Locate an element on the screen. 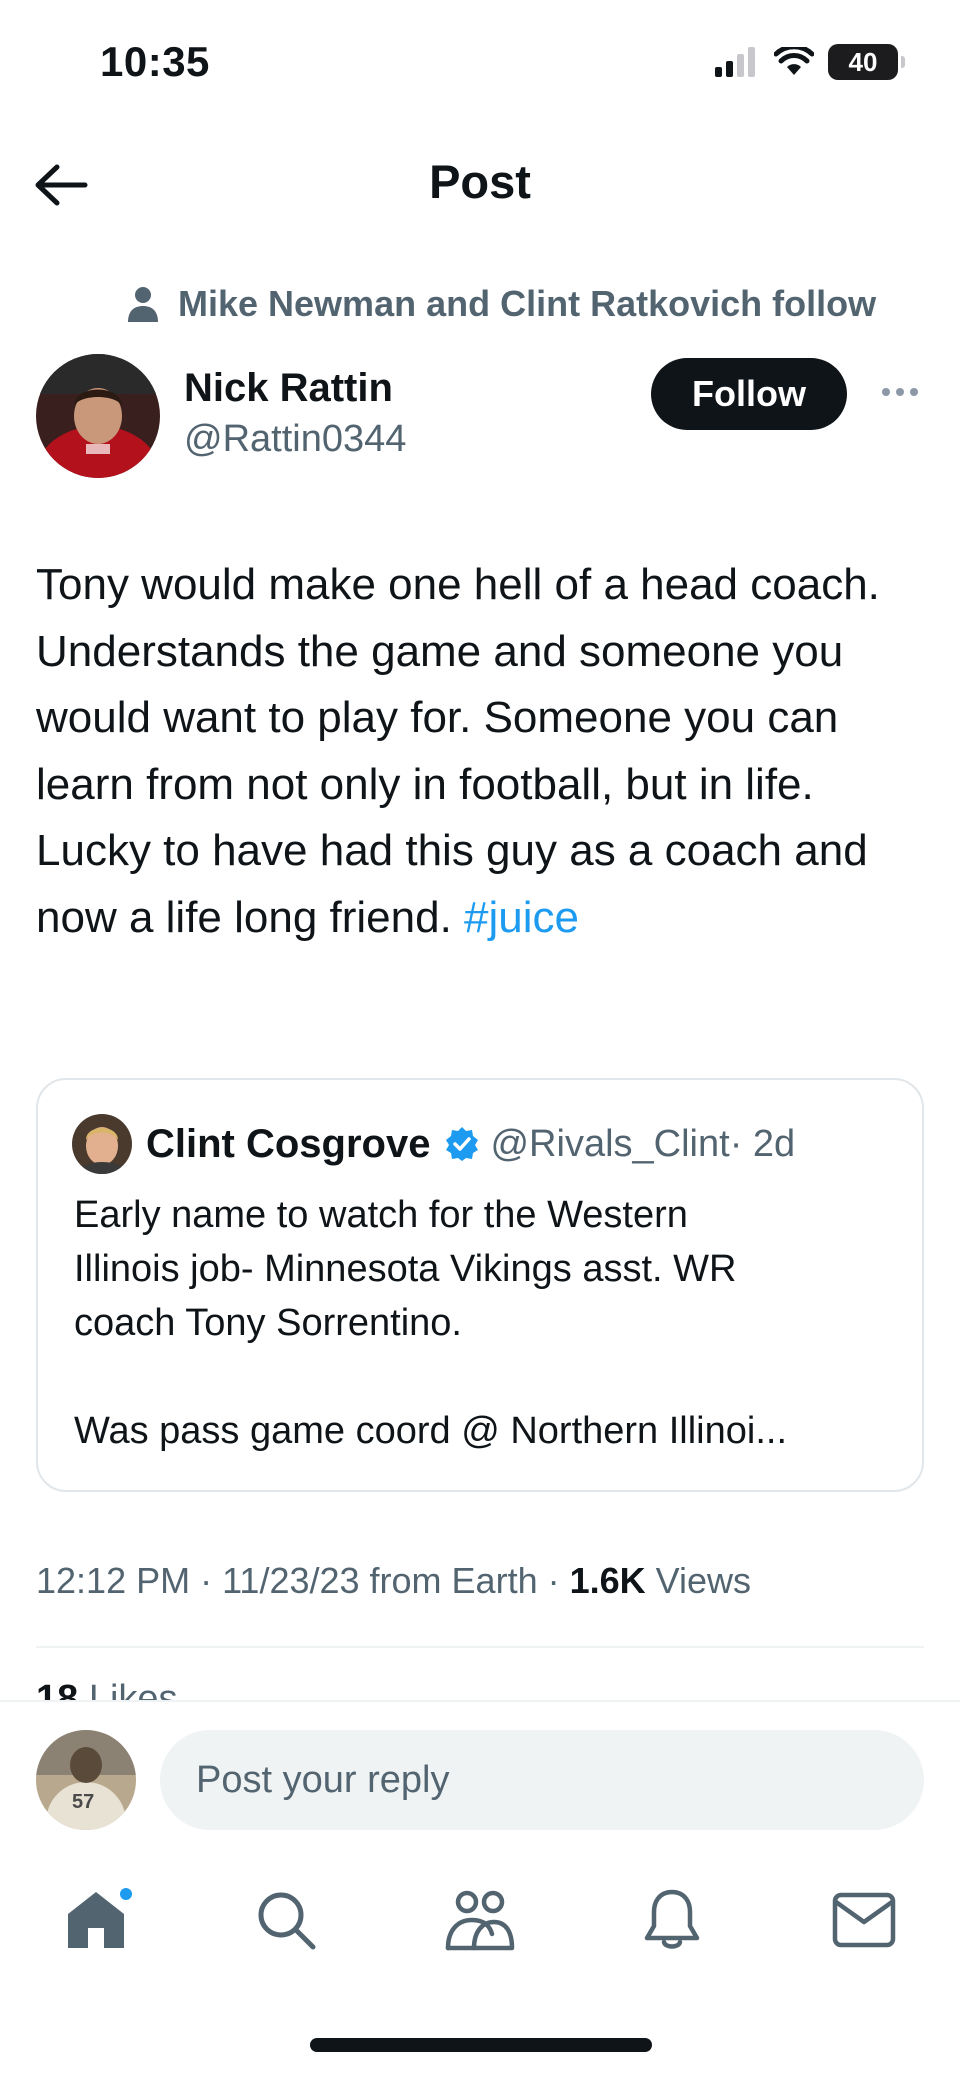  likes-label: Likes is located at coordinates (128, 1689).